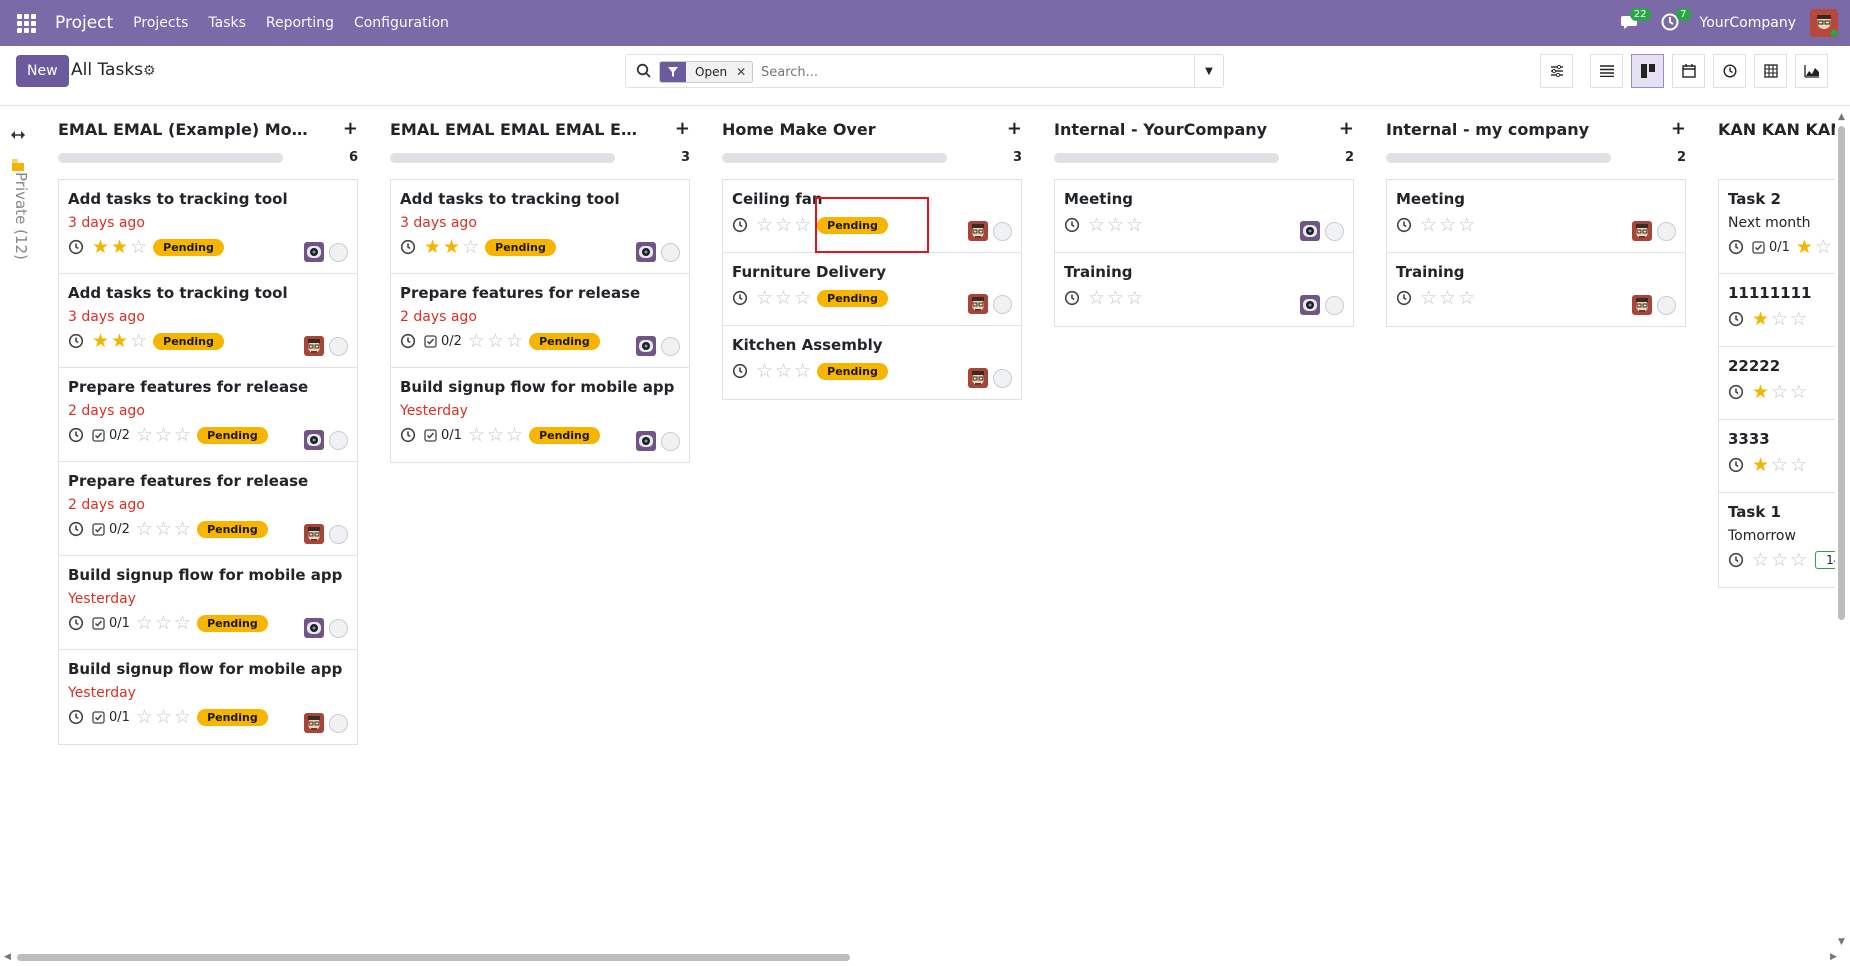 Image resolution: width=1850 pixels, height=966 pixels. I want to click on filter-panel-toggle, so click(1556, 71).